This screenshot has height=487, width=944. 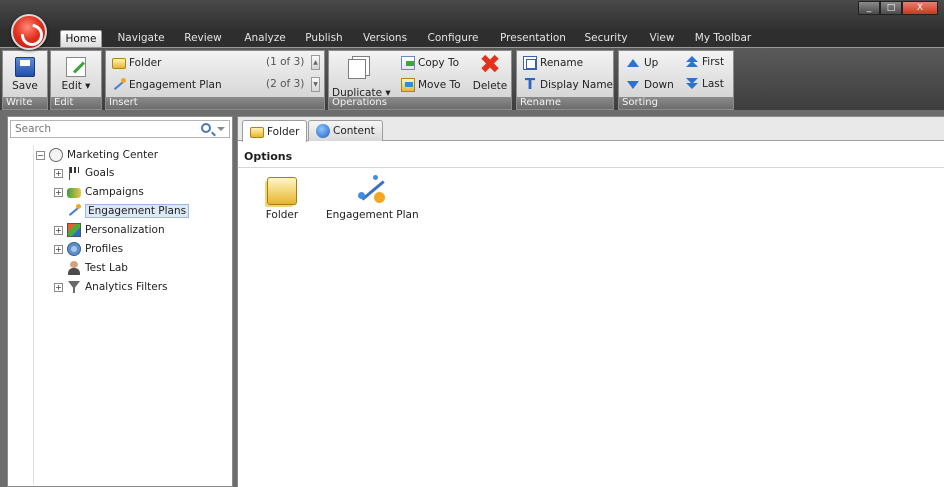 I want to click on duplicate-button: Duplicate ▾, so click(x=361, y=77).